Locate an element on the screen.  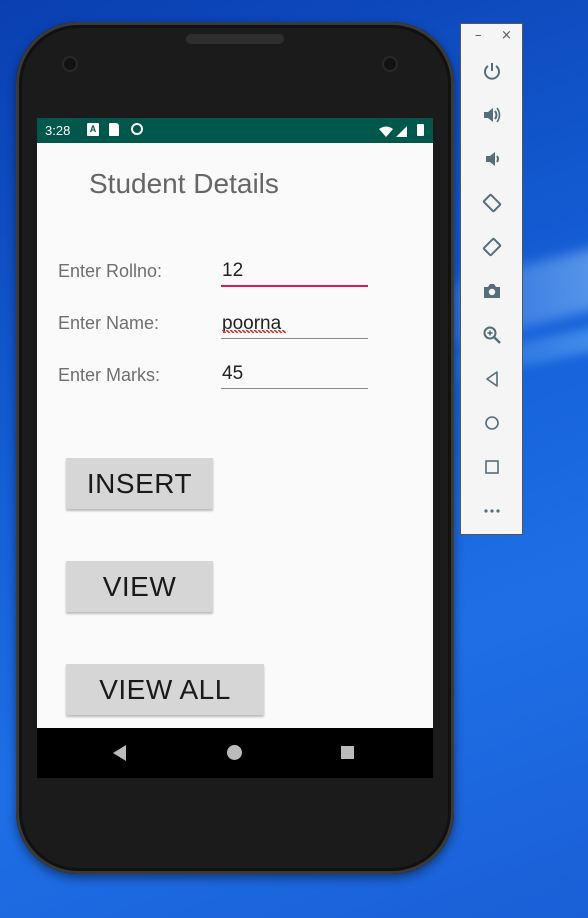
zoom-icon is located at coordinates (492, 335).